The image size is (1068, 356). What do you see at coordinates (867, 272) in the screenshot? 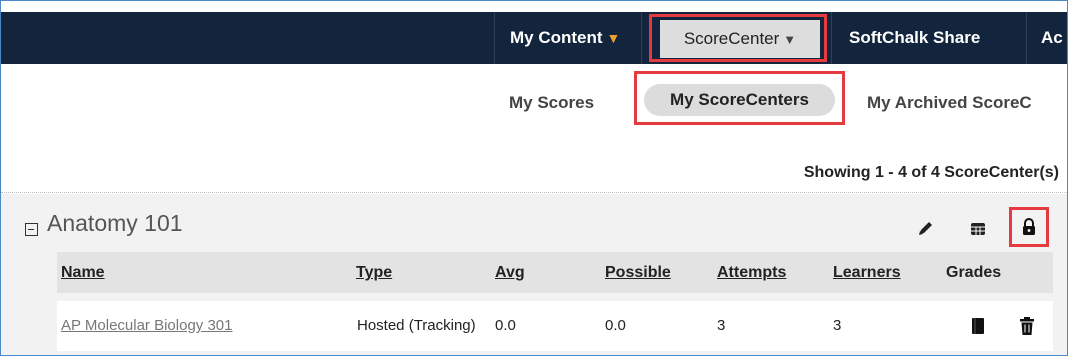
I see `column-header-learners: Learners` at bounding box center [867, 272].